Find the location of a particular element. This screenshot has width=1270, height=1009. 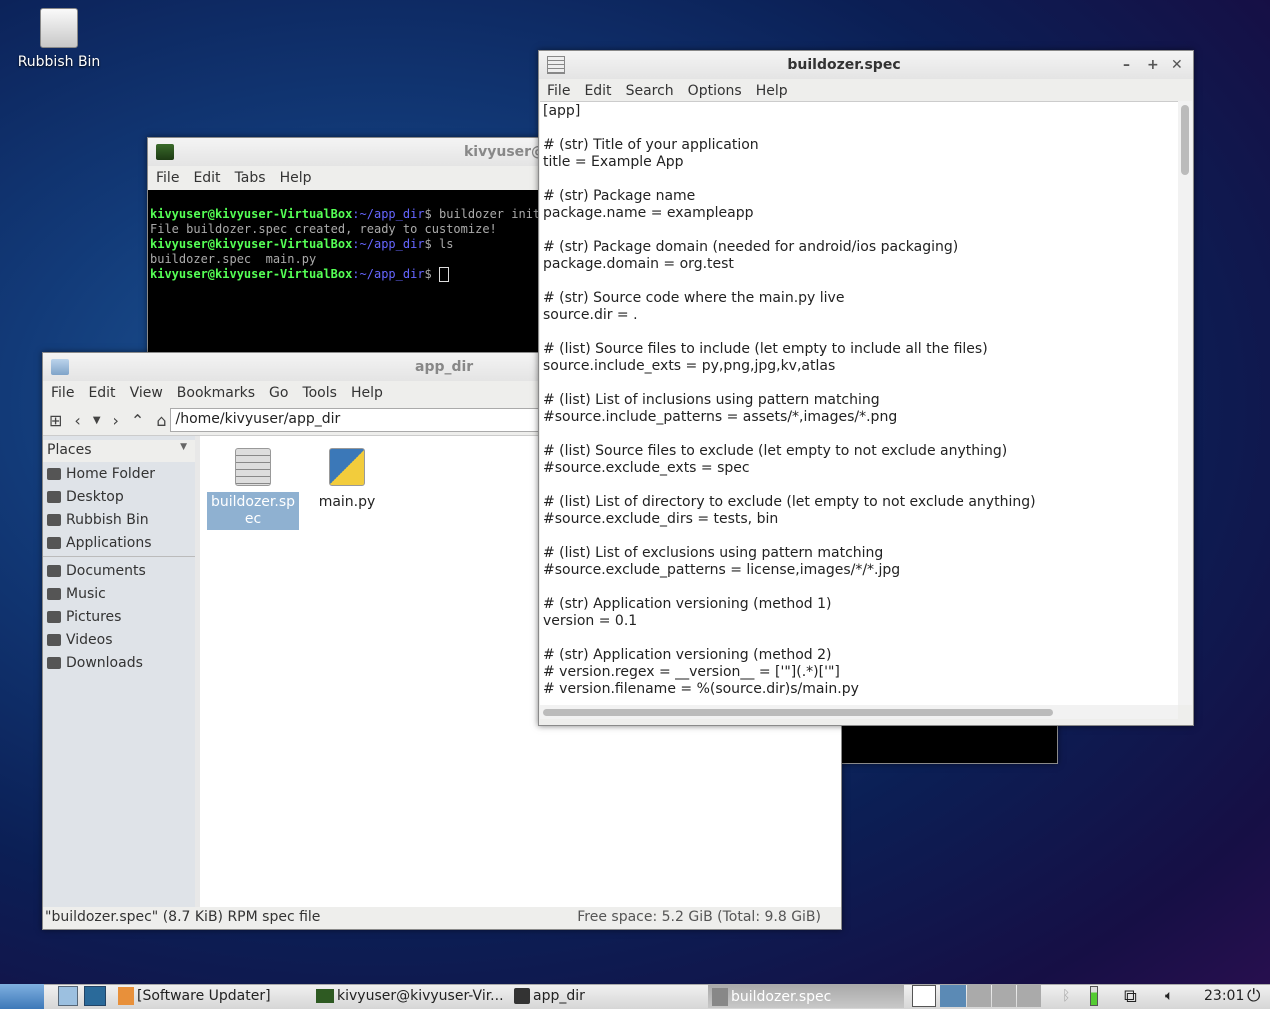

web-browser-icon is located at coordinates (95, 996).